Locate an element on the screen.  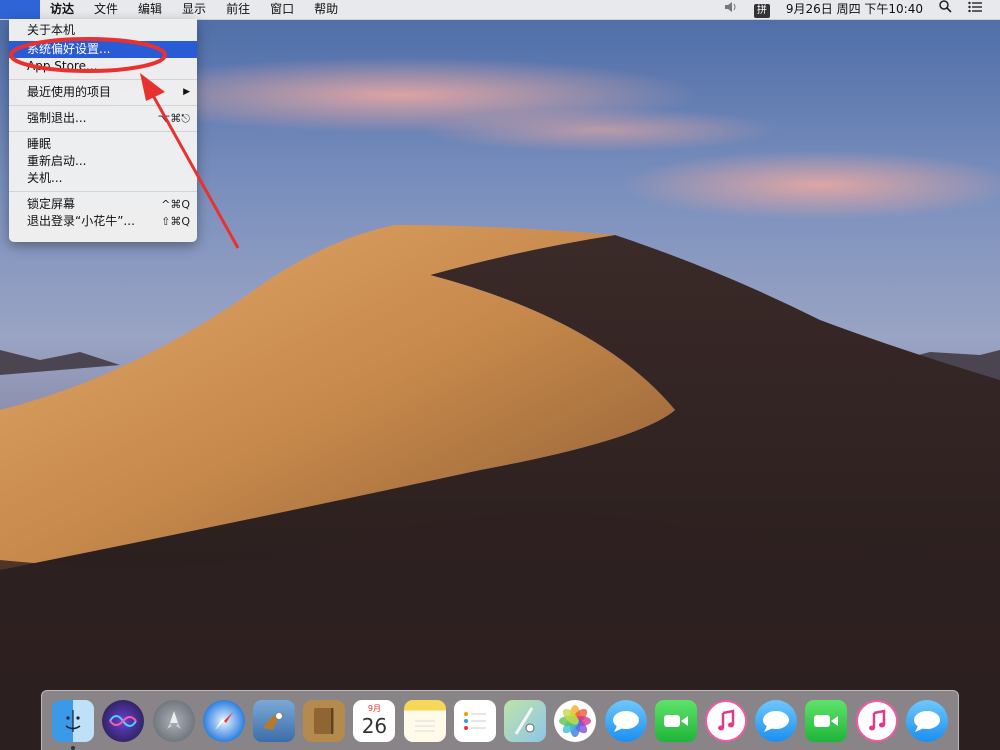
siri-icon is located at coordinates (123, 720).